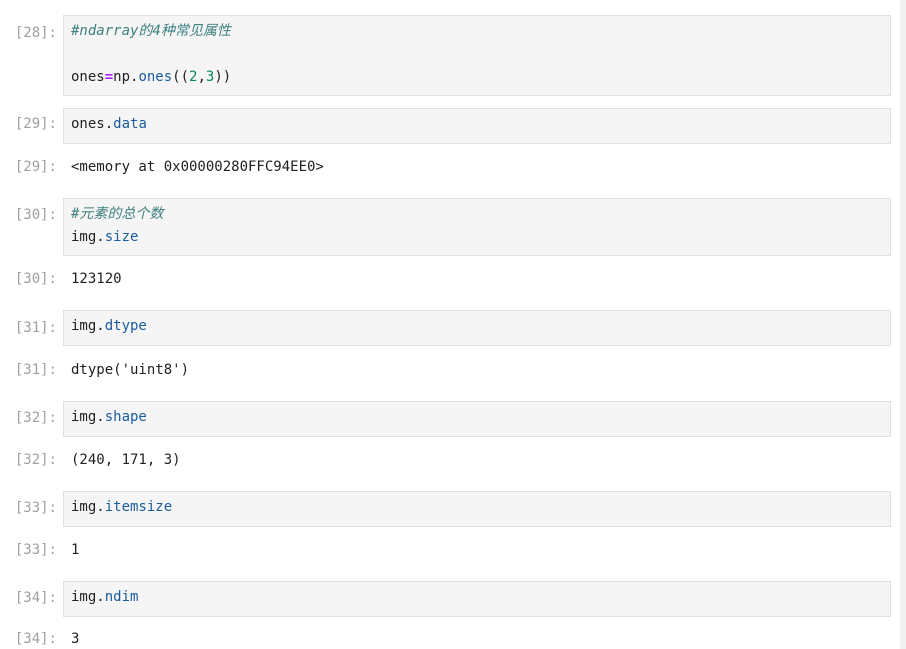  Describe the element at coordinates (35, 639) in the screenshot. I see `output-prompt: [34]:` at that location.